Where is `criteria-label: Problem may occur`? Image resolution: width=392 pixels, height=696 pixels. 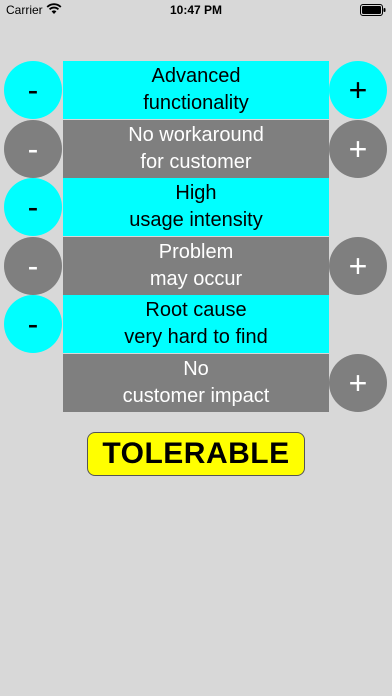
criteria-label: Problem may occur is located at coordinates (196, 266).